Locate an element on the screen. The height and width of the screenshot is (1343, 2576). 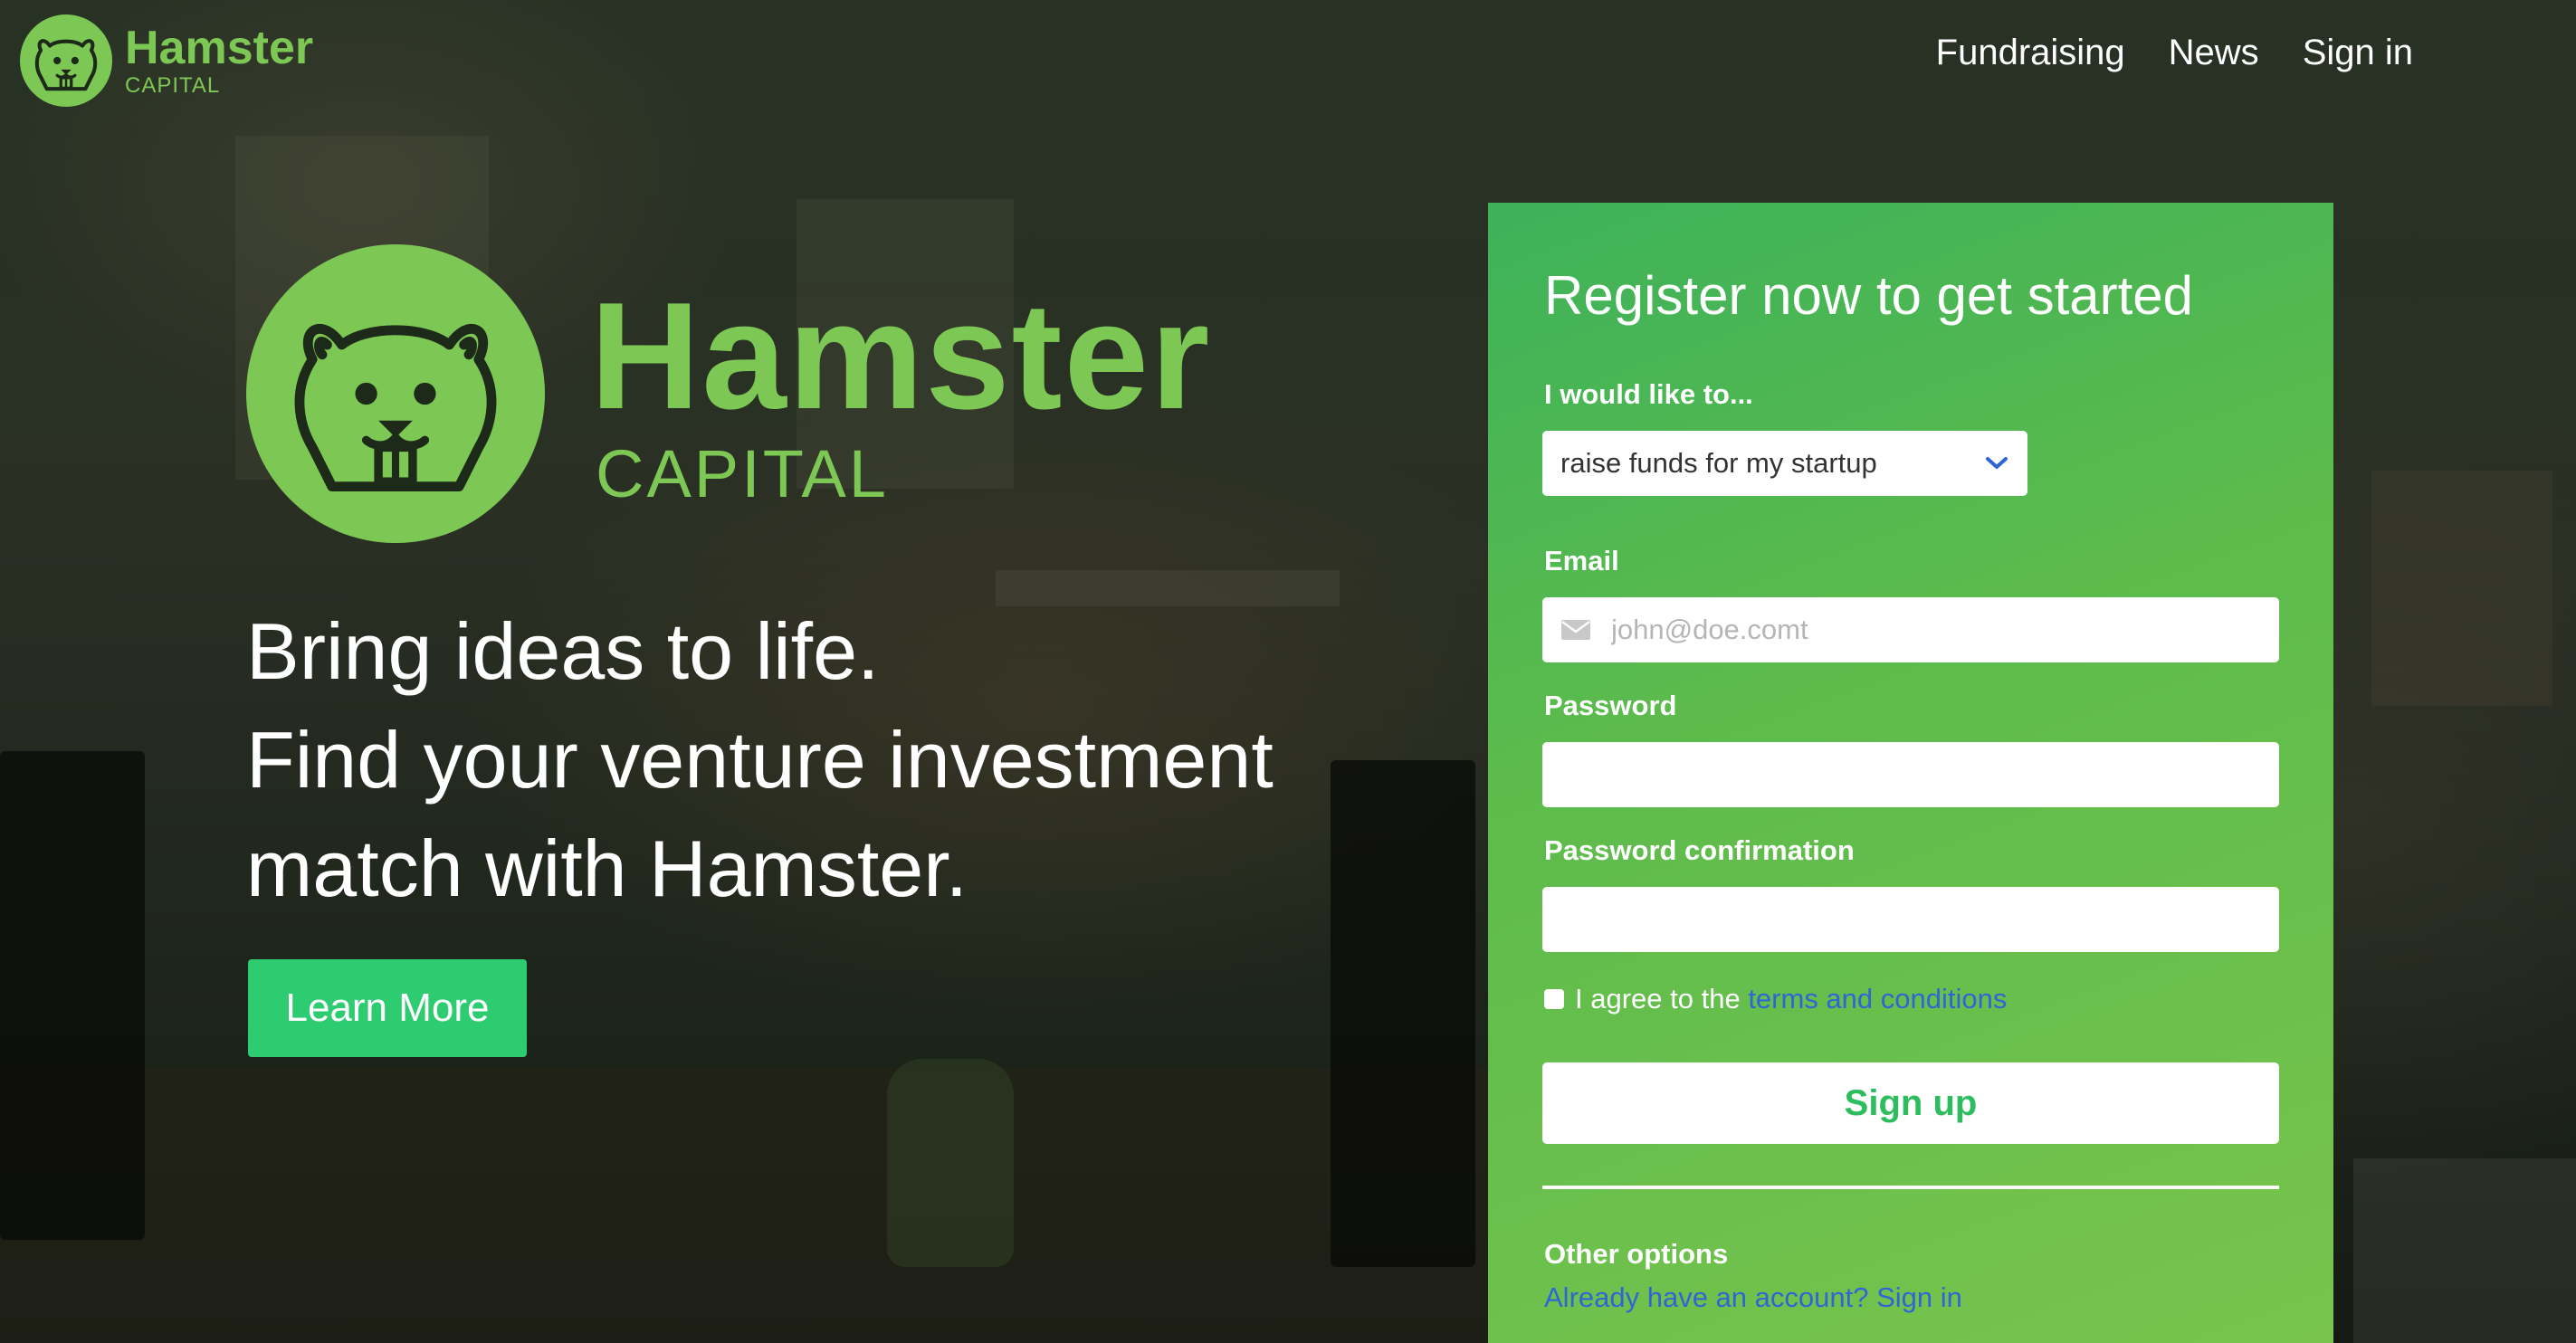
background-plant is located at coordinates (951, 1163).